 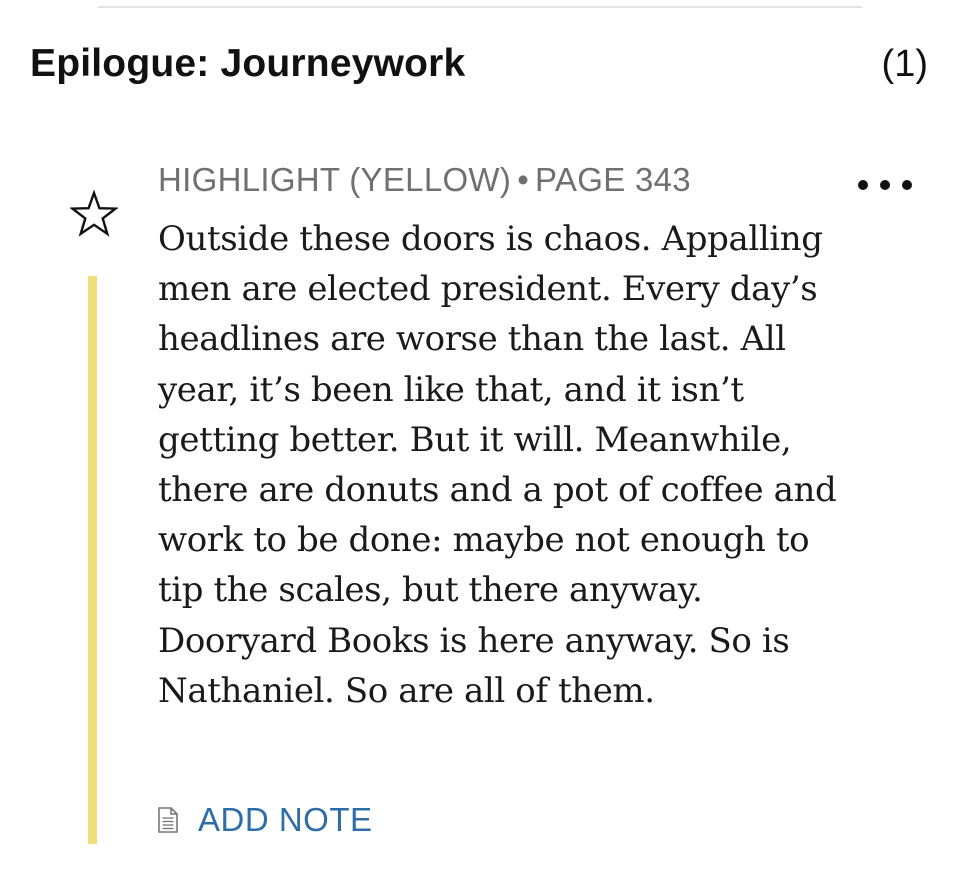 I want to click on highlight-count: (1), so click(x=904, y=64).